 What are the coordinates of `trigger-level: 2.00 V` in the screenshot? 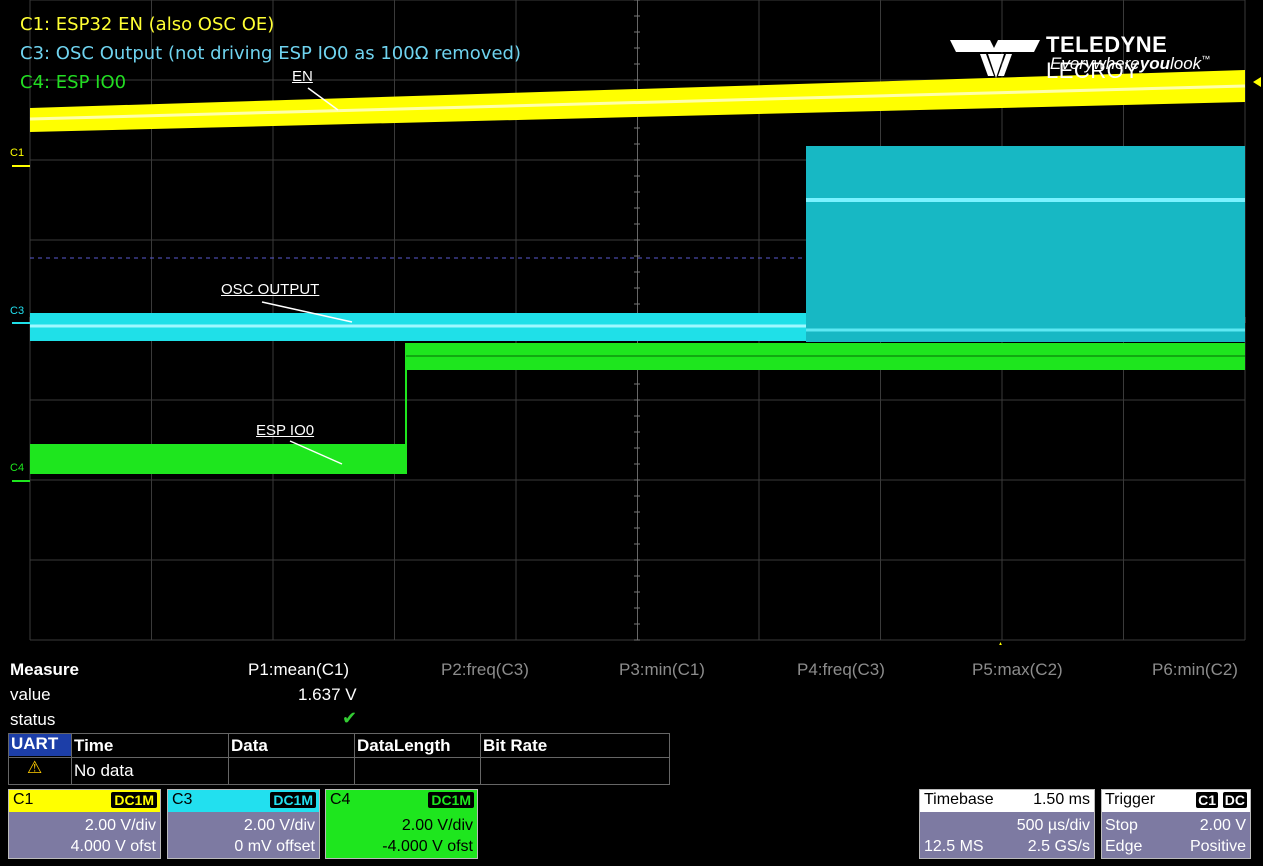 It's located at (1222, 825).